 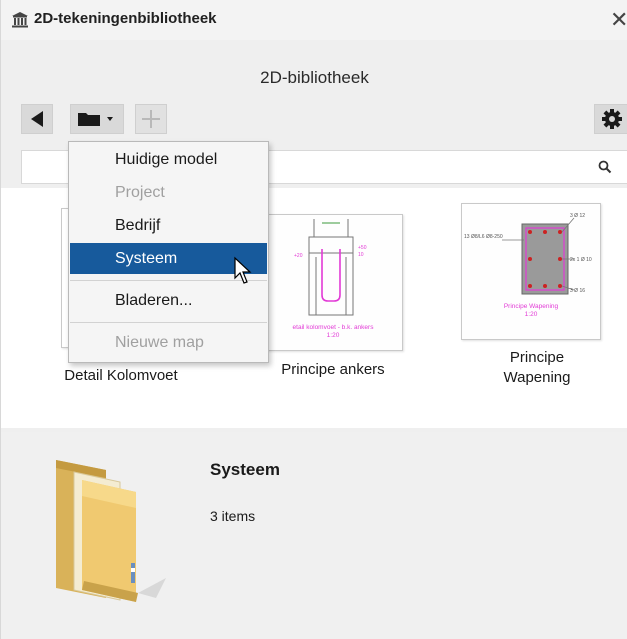 I want to click on gear-icon, so click(x=612, y=119).